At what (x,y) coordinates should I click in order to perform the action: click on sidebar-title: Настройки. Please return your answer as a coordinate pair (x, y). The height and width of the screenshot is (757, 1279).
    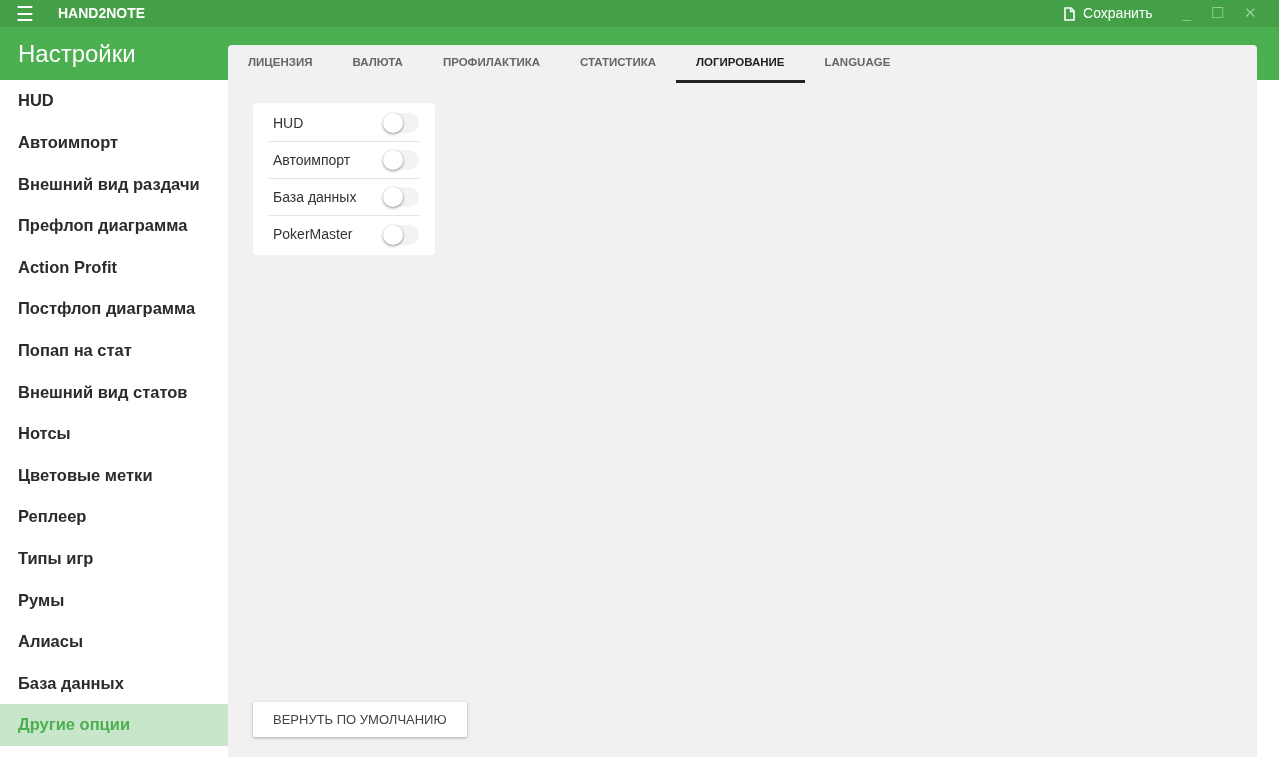
    Looking at the image, I should click on (77, 53).